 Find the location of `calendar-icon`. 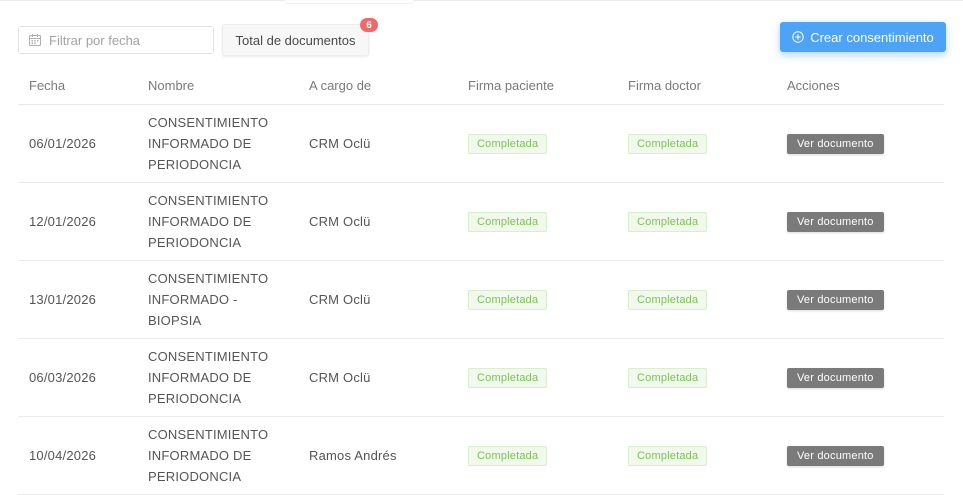

calendar-icon is located at coordinates (35, 40).